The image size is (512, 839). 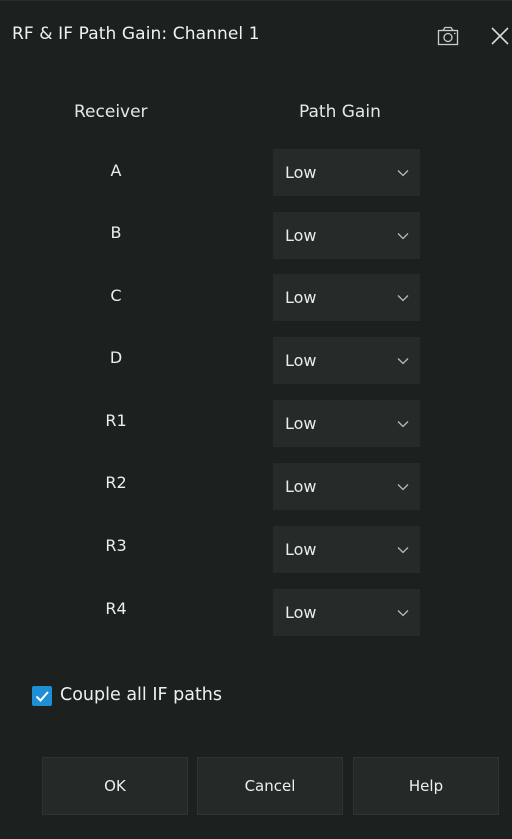 I want to click on path-gain-dropdown-b: Low, so click(x=346, y=235).